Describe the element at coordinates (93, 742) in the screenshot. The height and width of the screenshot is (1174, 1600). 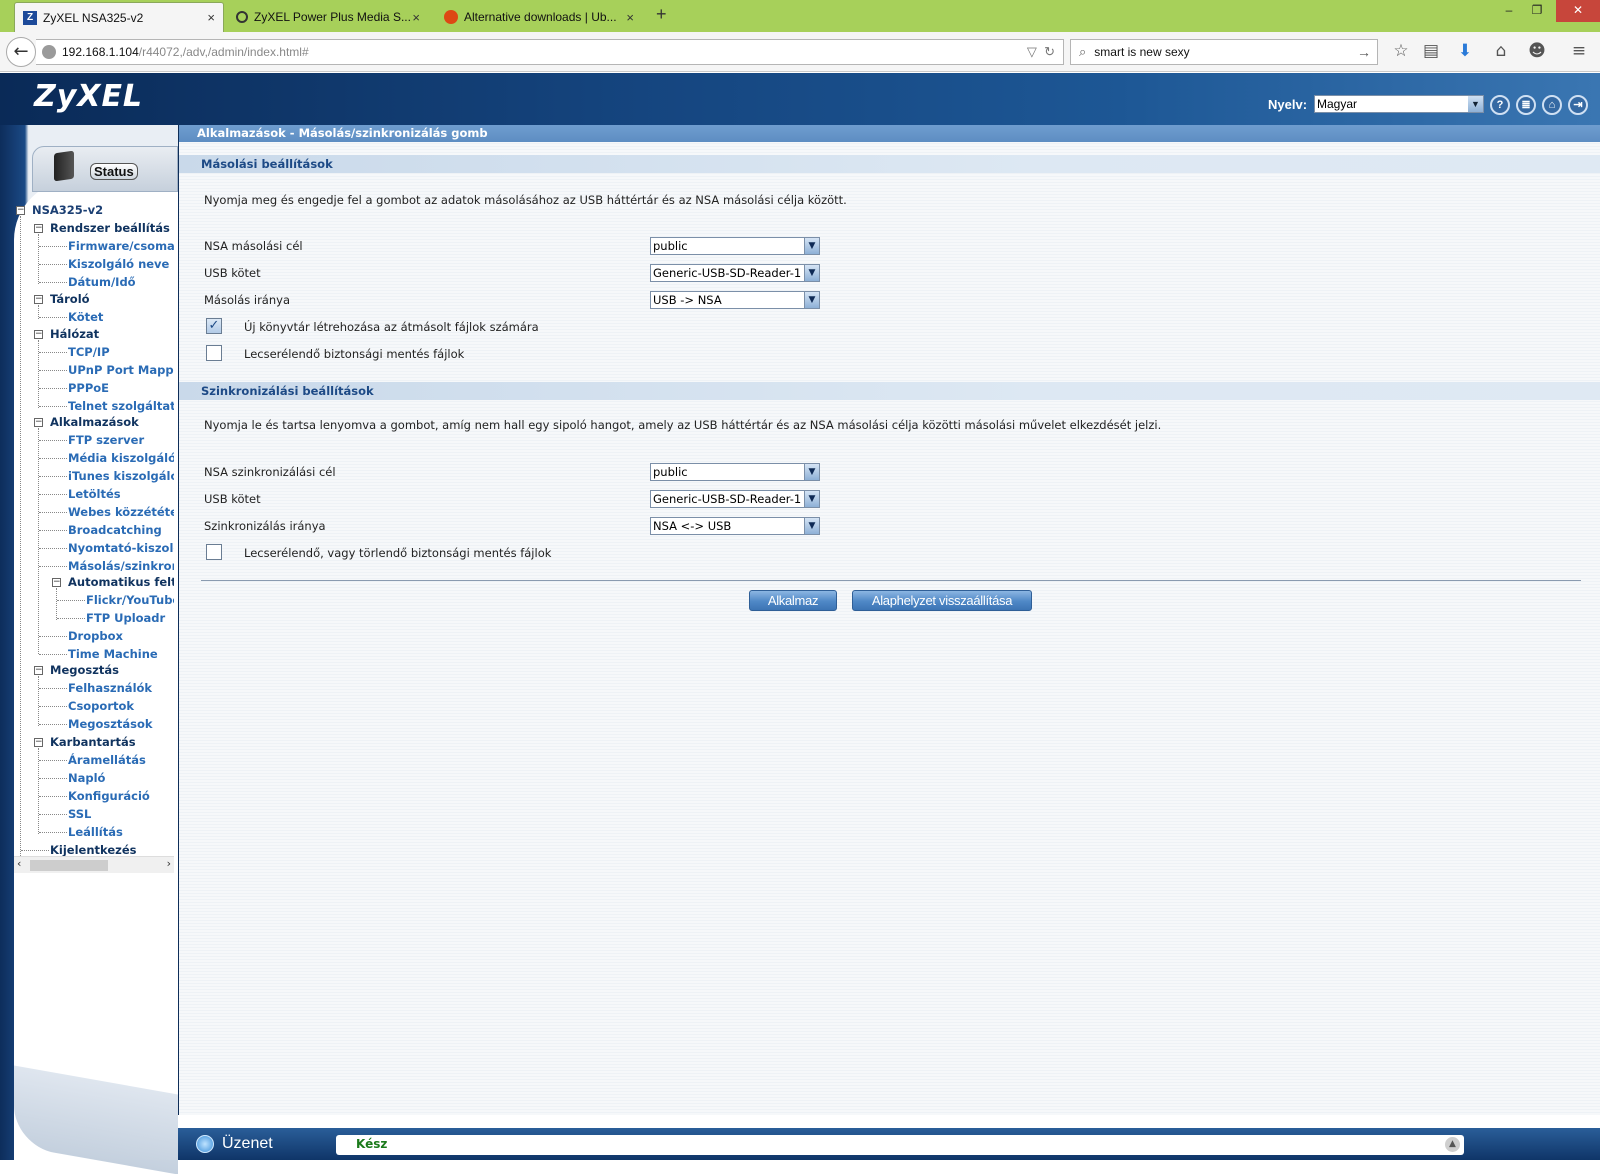
I see `tree-item-karbantartas: Karbantartás` at that location.